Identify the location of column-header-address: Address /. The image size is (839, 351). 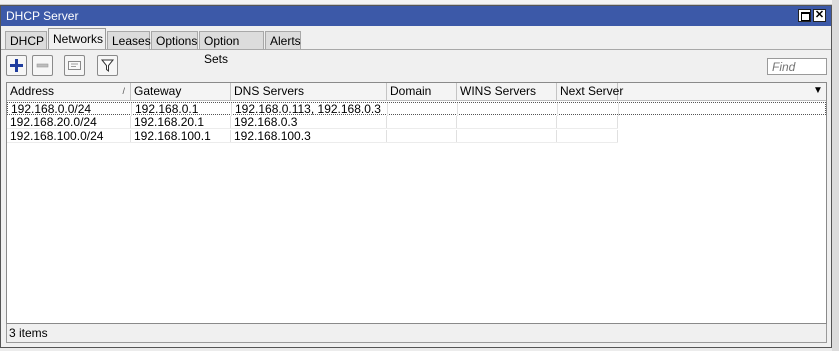
(69, 91).